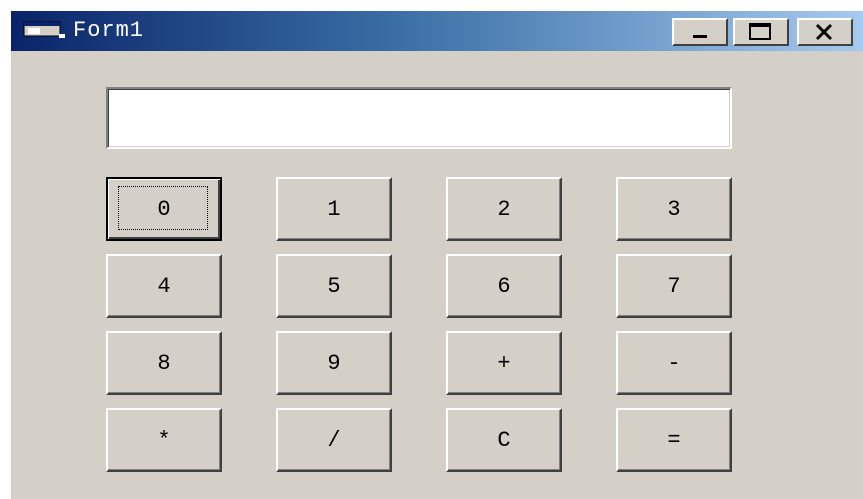 Image resolution: width=863 pixels, height=499 pixels. I want to click on key-1-label: 1, so click(334, 209).